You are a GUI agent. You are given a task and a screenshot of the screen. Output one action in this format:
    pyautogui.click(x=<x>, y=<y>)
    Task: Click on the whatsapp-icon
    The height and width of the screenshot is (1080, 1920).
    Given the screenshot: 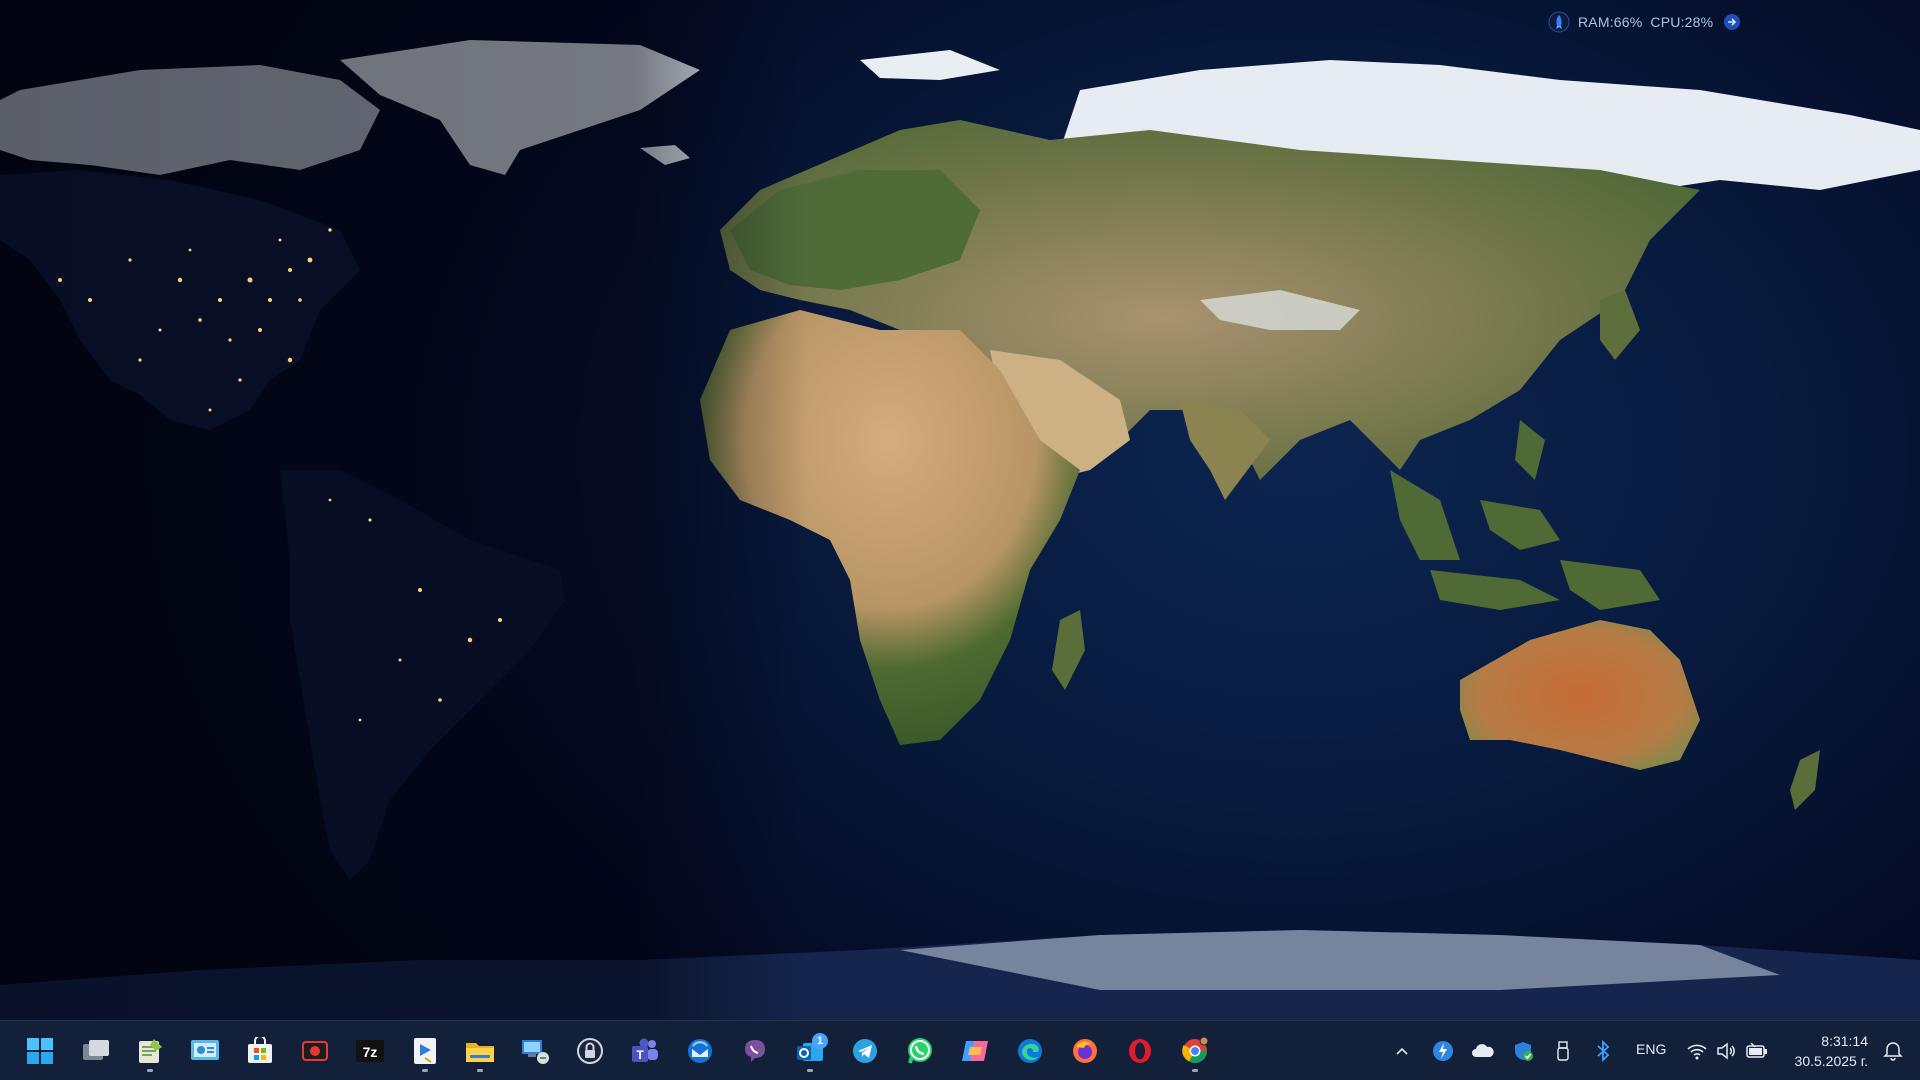 What is the action you would take?
    pyautogui.click(x=920, y=1051)
    